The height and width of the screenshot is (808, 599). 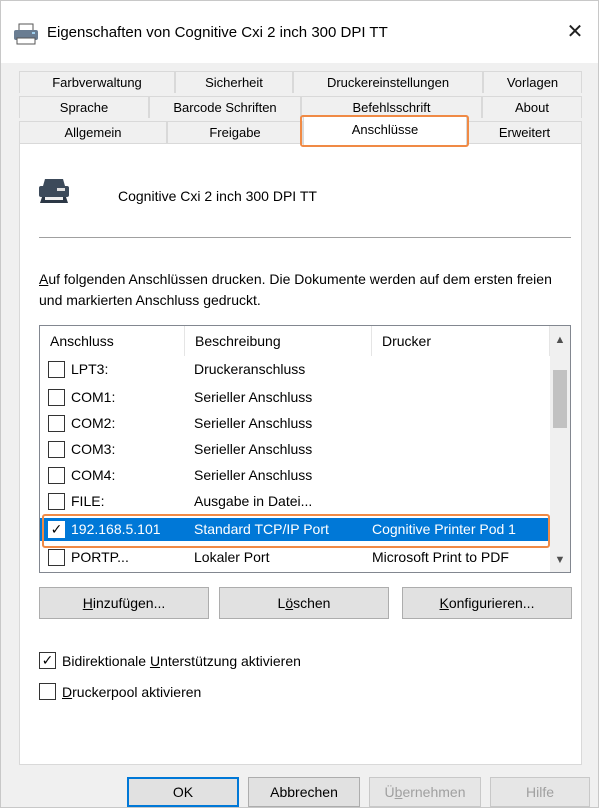 I want to click on port-description: Lokaler Port, so click(x=232, y=557).